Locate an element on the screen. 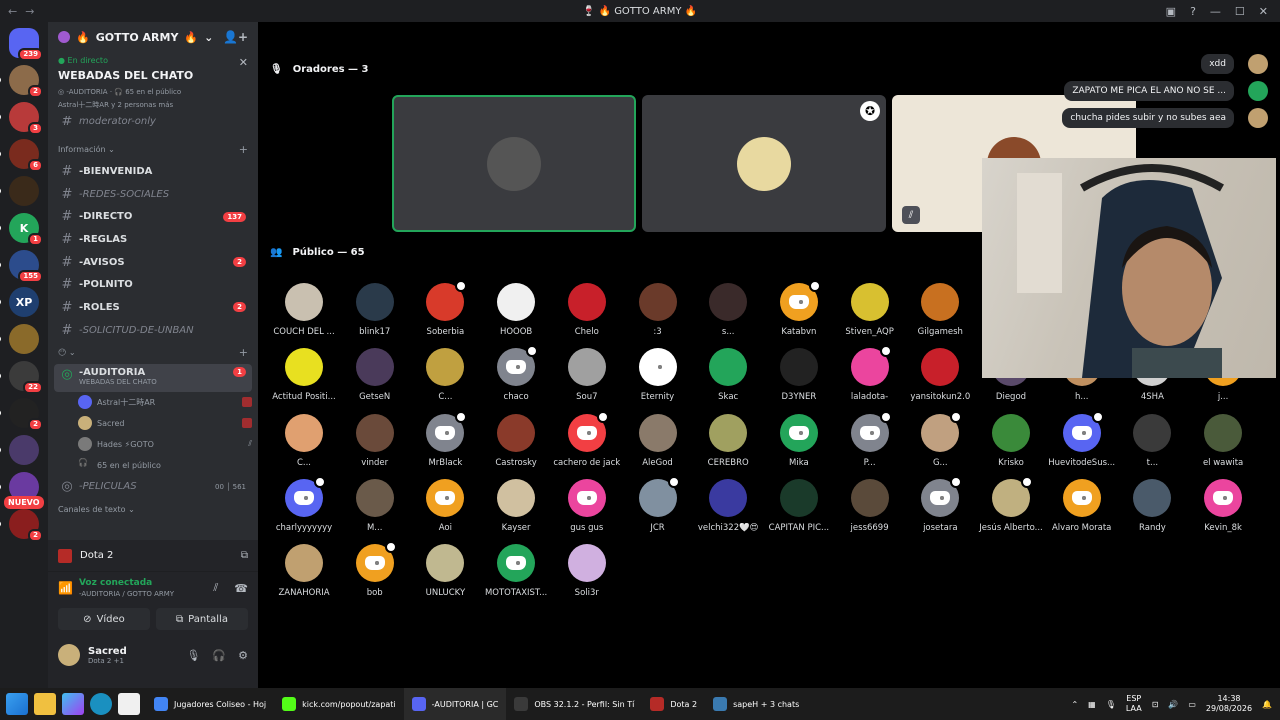  language-indicator: ESP LAA is located at coordinates (1134, 704).